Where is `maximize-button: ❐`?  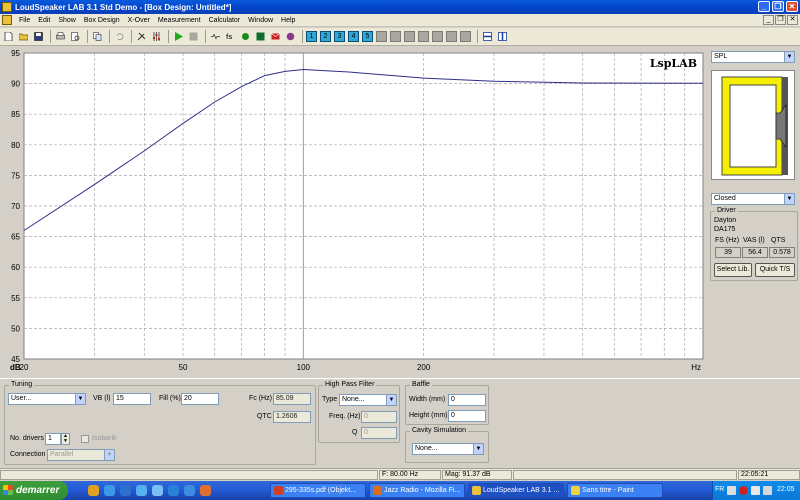 maximize-button: ❐ is located at coordinates (778, 6).